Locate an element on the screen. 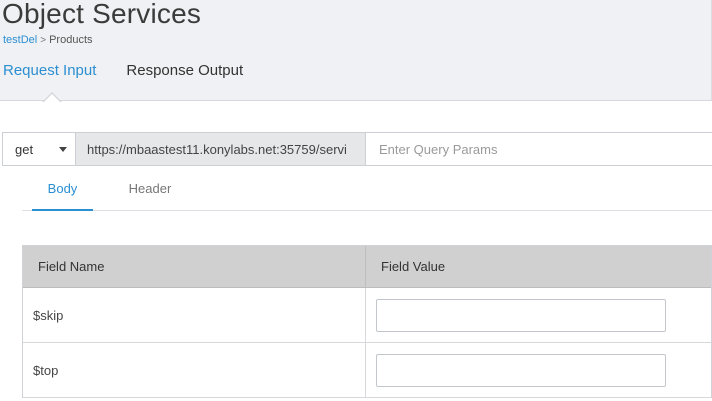 This screenshot has height=401, width=712. main-tabs: Request Input Response Output is located at coordinates (135, 80).